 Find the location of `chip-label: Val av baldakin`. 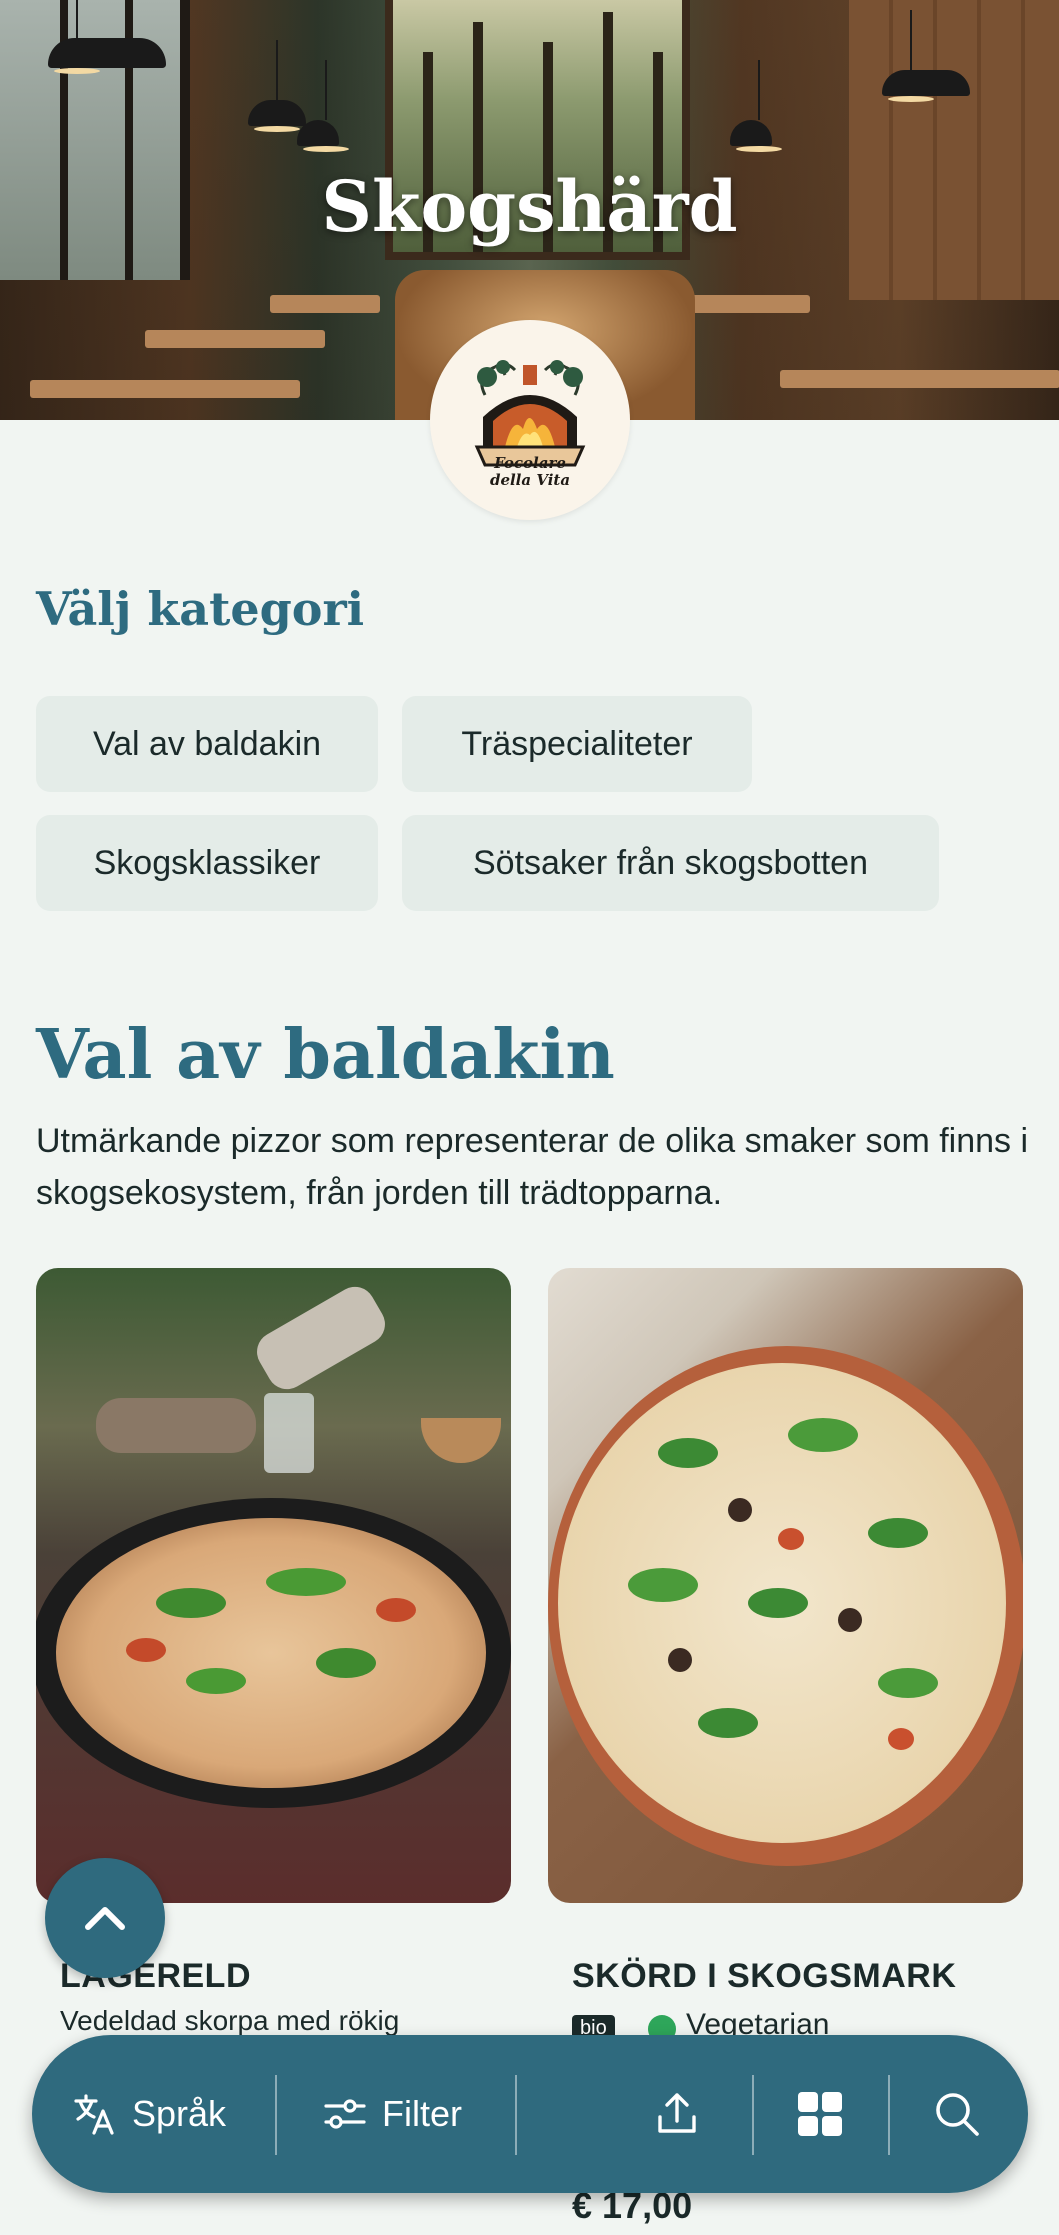

chip-label: Val av baldakin is located at coordinates (207, 743).